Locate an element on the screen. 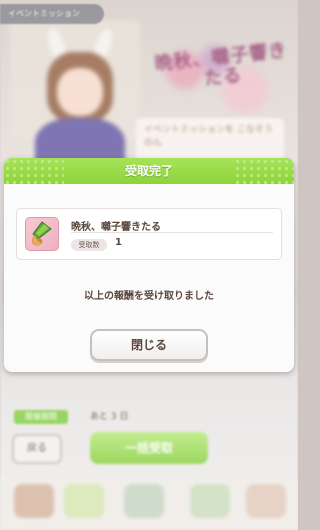  dialog-title: 受取完了 is located at coordinates (148, 171).